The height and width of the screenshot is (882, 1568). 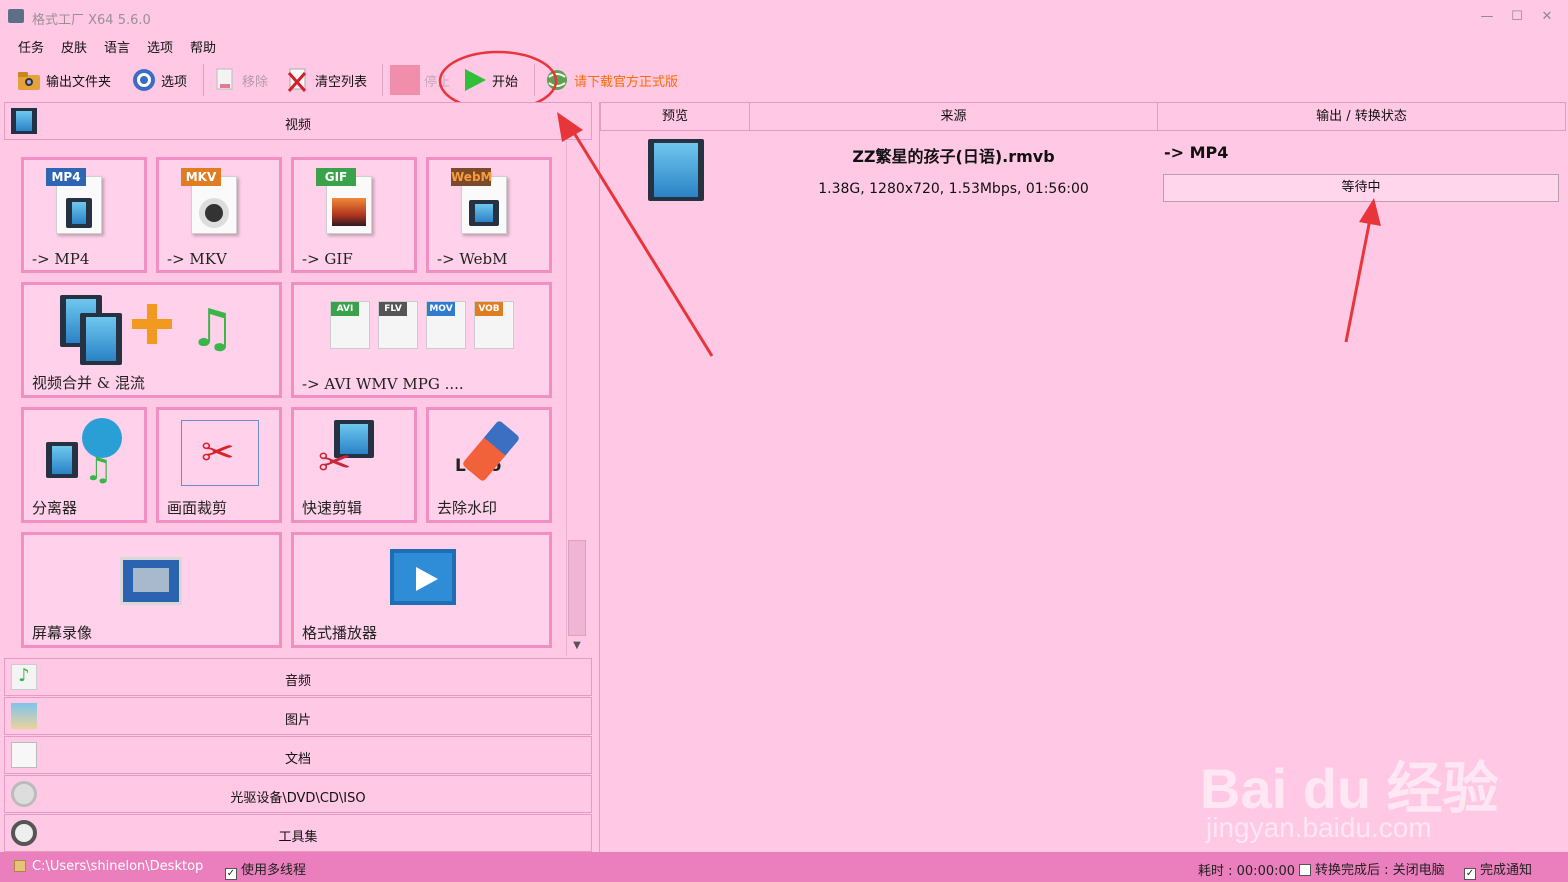 What do you see at coordinates (1305, 870) in the screenshot?
I see `after-done-checkbox` at bounding box center [1305, 870].